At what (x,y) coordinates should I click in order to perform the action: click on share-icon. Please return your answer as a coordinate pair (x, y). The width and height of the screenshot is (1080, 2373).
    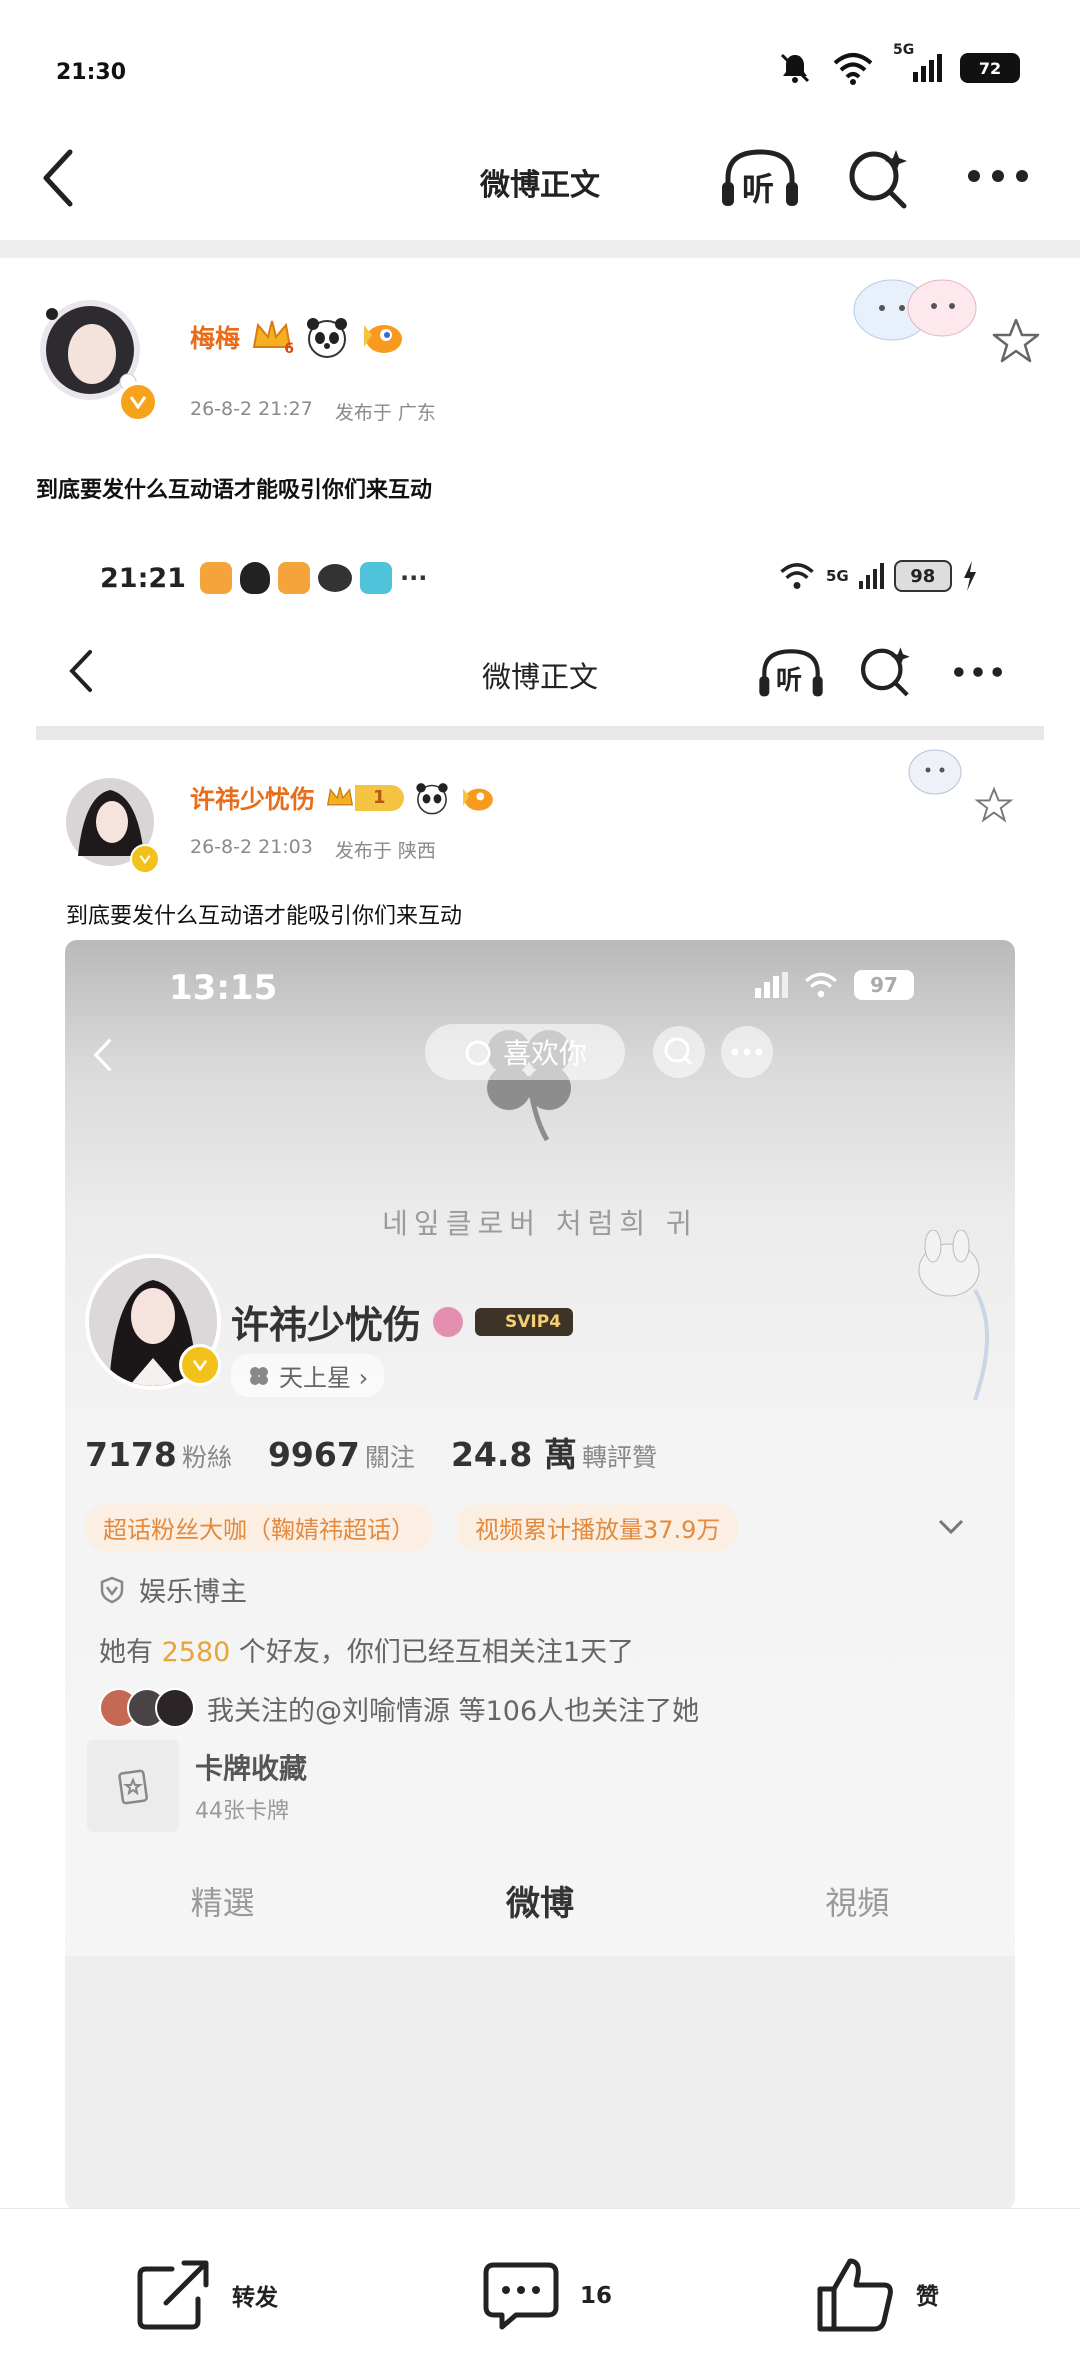
    Looking at the image, I should click on (173, 2295).